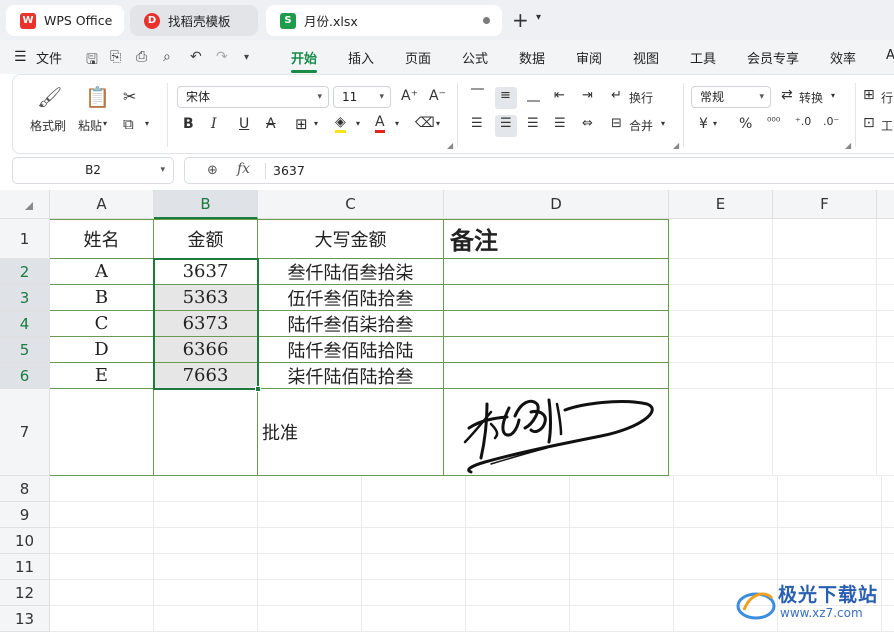 The image size is (894, 632). What do you see at coordinates (556, 350) in the screenshot?
I see `cell-d5` at bounding box center [556, 350].